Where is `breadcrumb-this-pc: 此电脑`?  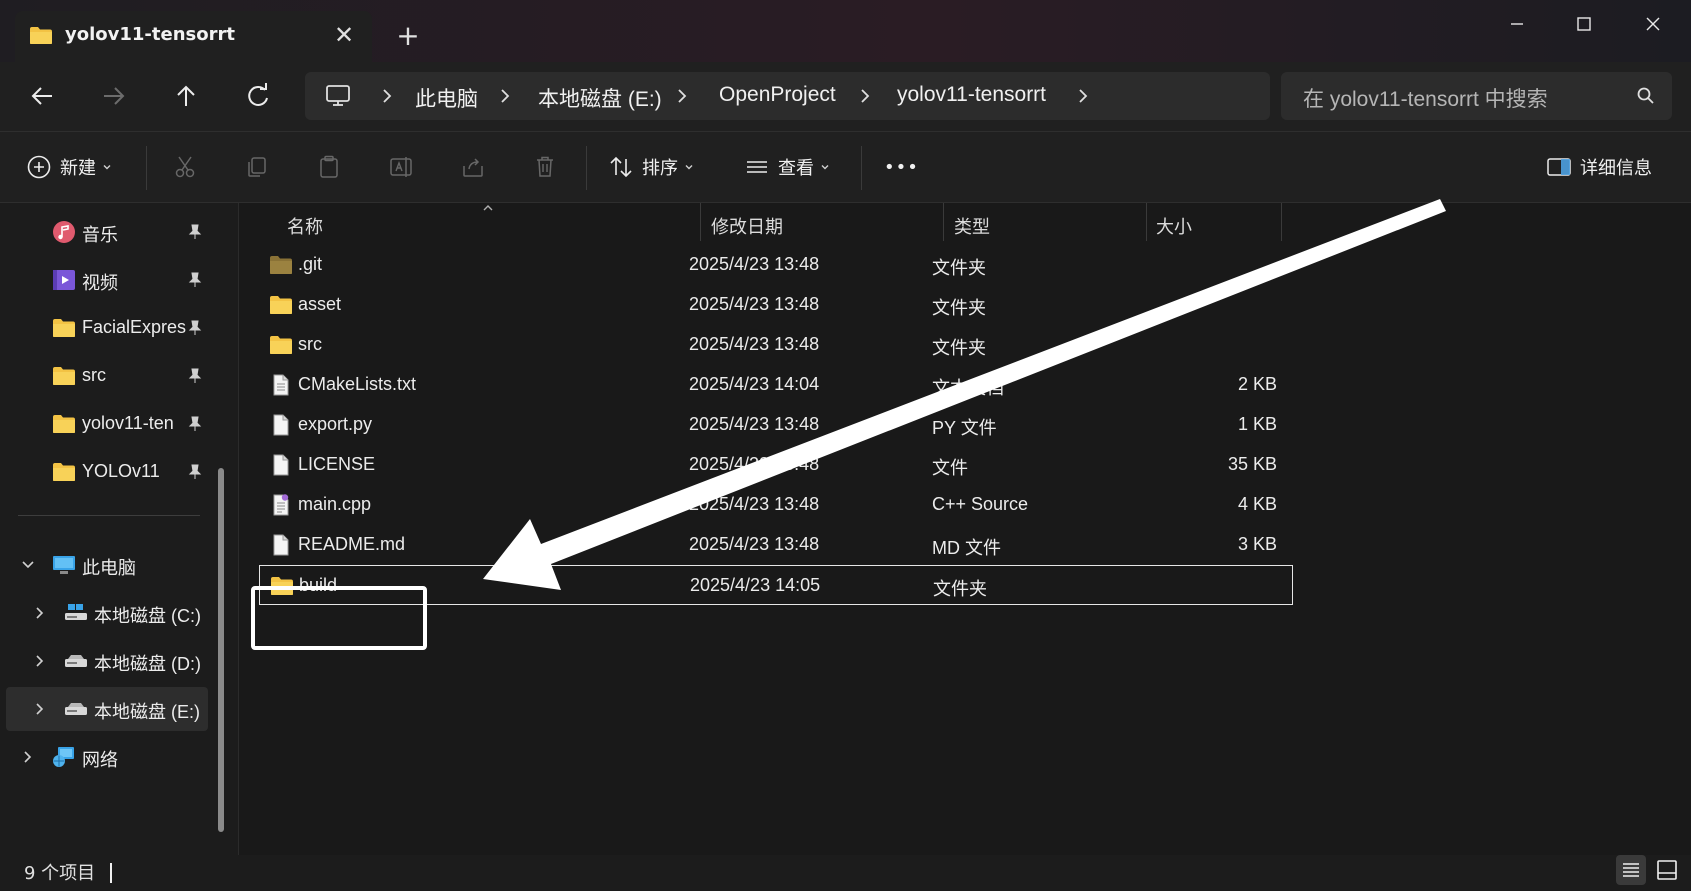
breadcrumb-this-pc: 此电脑 is located at coordinates (446, 98).